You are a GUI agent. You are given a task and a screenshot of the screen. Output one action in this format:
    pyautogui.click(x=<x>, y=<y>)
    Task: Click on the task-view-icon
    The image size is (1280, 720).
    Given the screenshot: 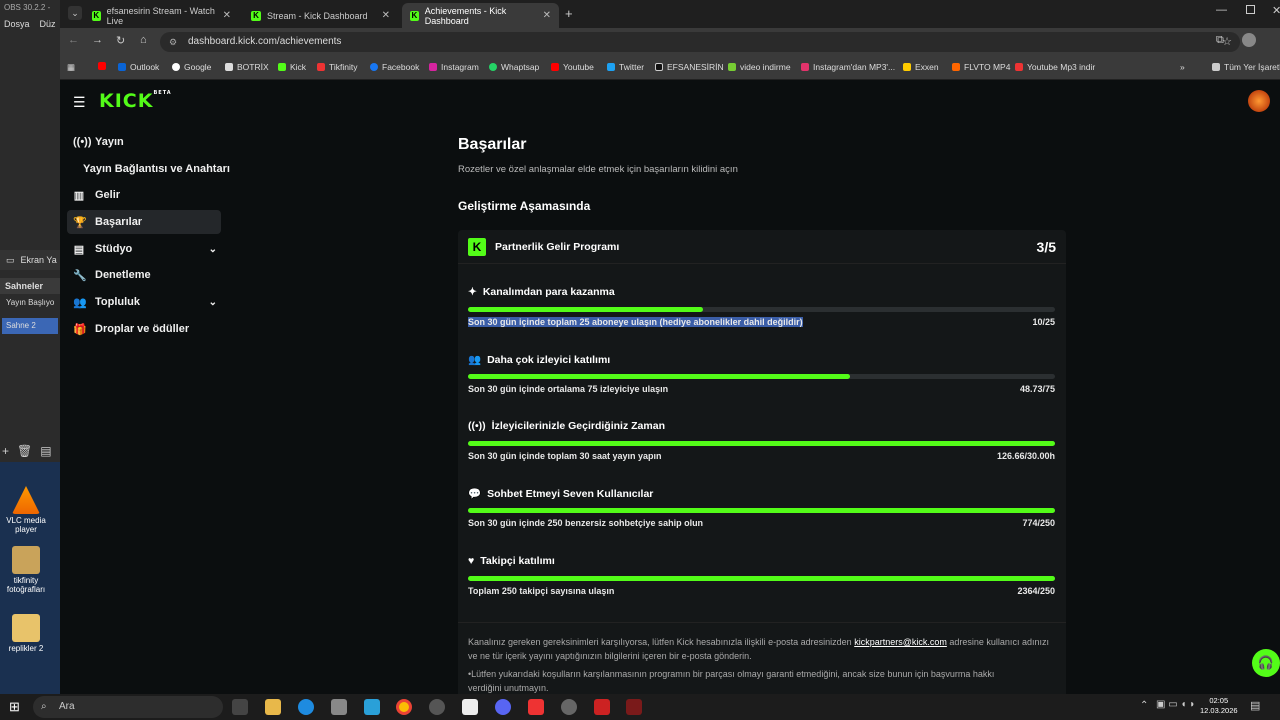 What is the action you would take?
    pyautogui.click(x=240, y=707)
    